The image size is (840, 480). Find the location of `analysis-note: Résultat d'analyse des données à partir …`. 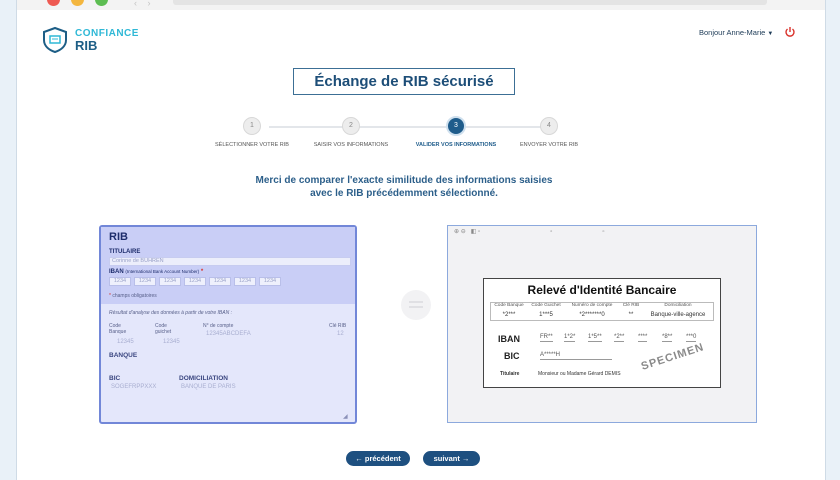

analysis-note: Résultat d'analyse des données à partir … is located at coordinates (170, 313).